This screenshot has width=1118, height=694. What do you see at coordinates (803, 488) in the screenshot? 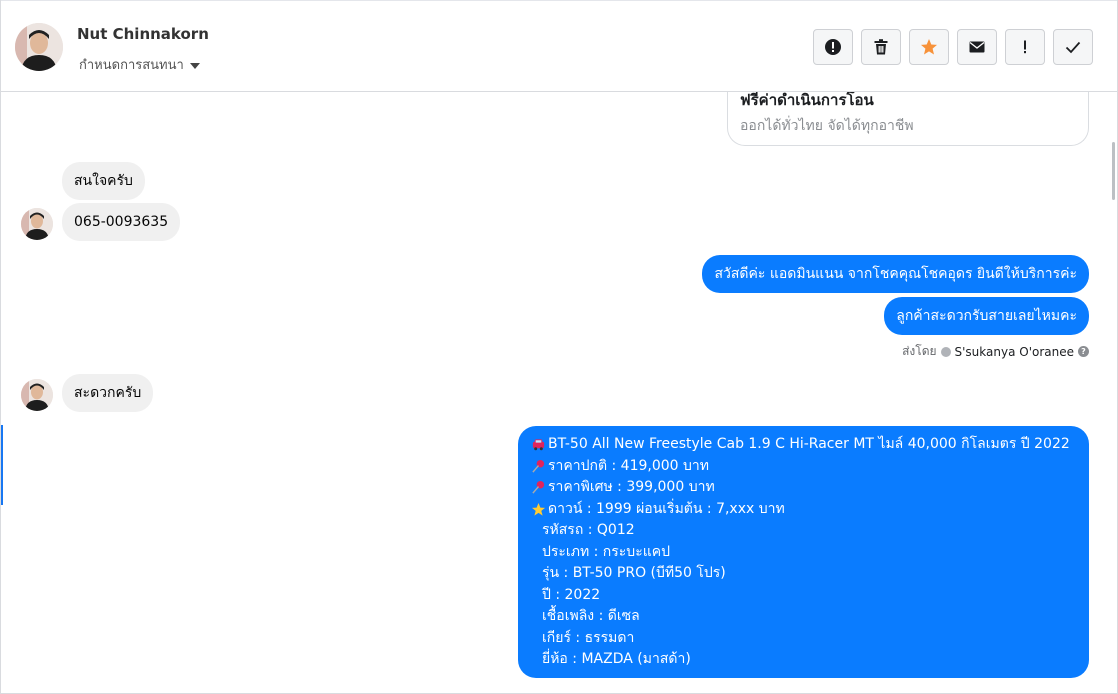
I see `listing-line: ราคาพิเศษ : 399,000 บาท` at bounding box center [803, 488].